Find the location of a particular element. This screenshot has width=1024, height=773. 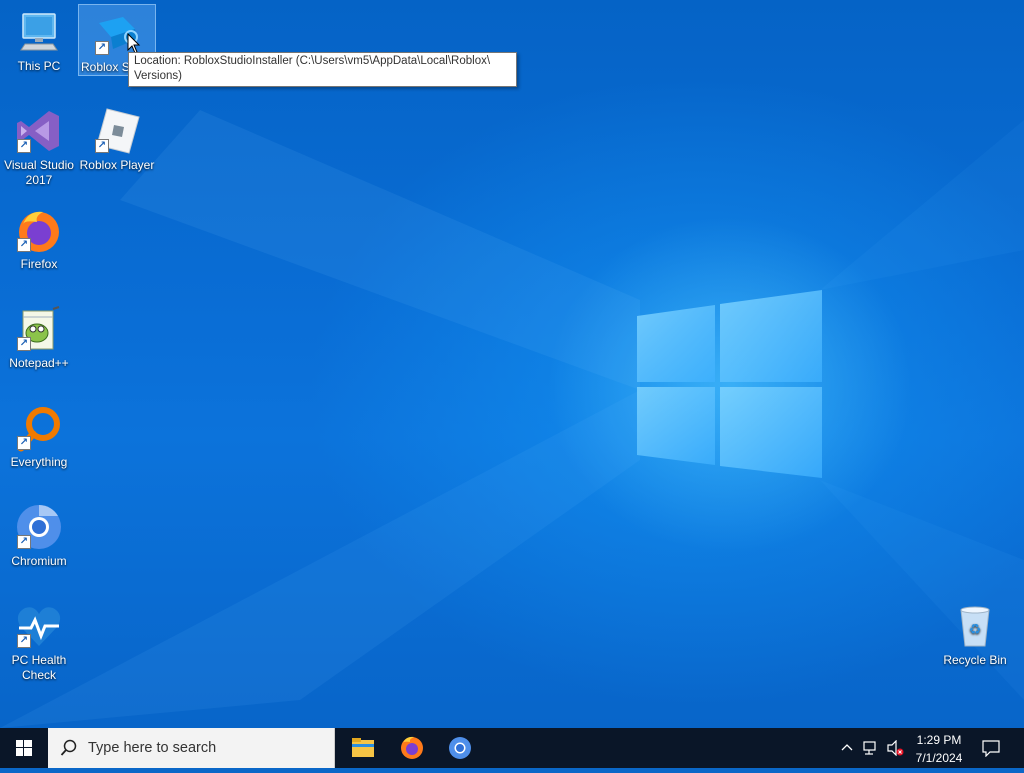

chevron-up-icon is located at coordinates (847, 748).